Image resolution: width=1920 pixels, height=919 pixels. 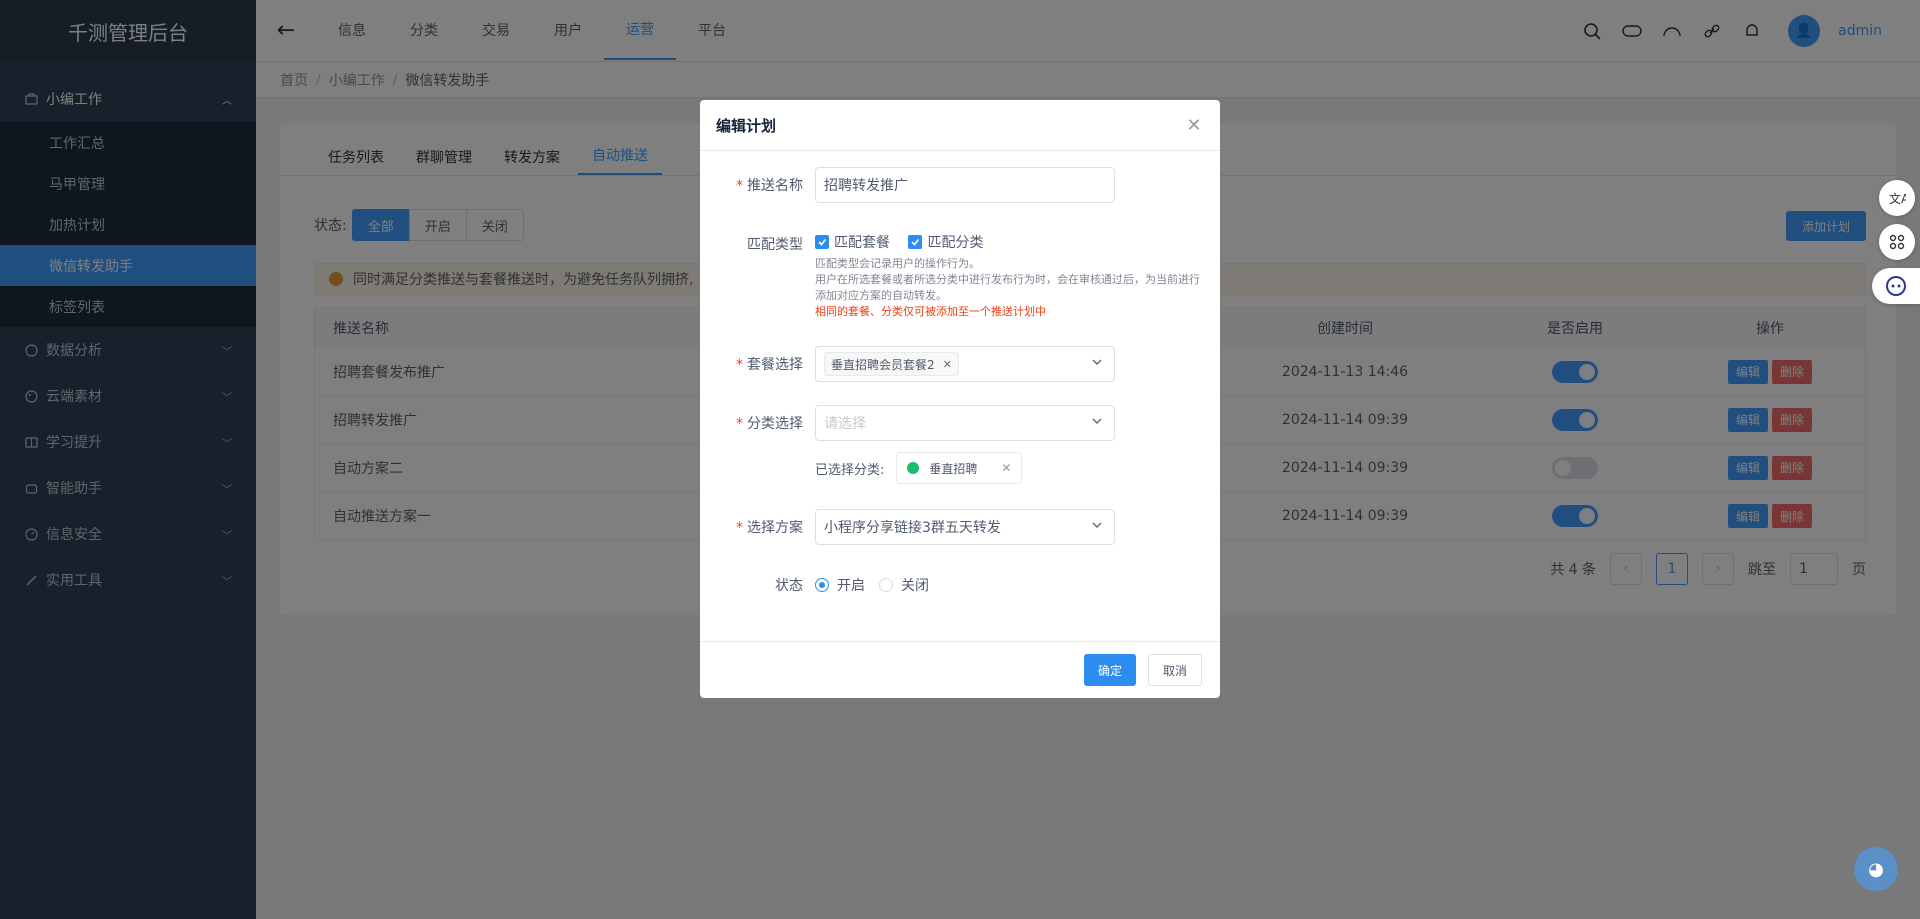 What do you see at coordinates (850, 470) in the screenshot?
I see `selected-category-label: 已选择分类:` at bounding box center [850, 470].